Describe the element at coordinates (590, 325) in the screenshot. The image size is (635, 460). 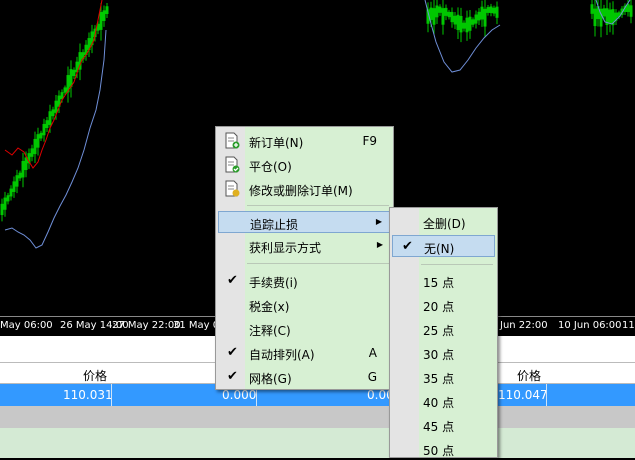
I see `time-label: 10 Jun 06:00` at that location.